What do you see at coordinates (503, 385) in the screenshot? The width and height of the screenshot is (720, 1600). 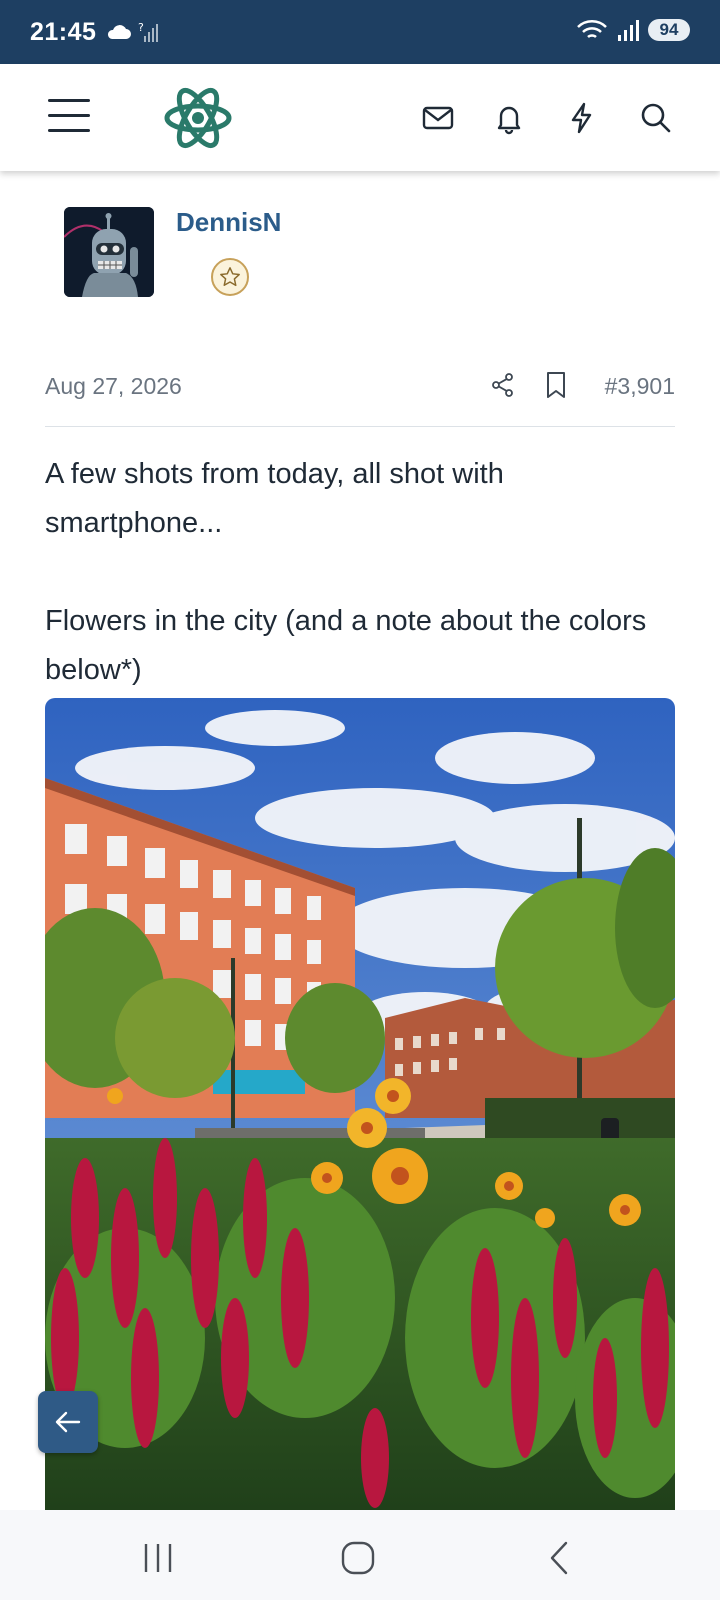 I see `share-icon` at bounding box center [503, 385].